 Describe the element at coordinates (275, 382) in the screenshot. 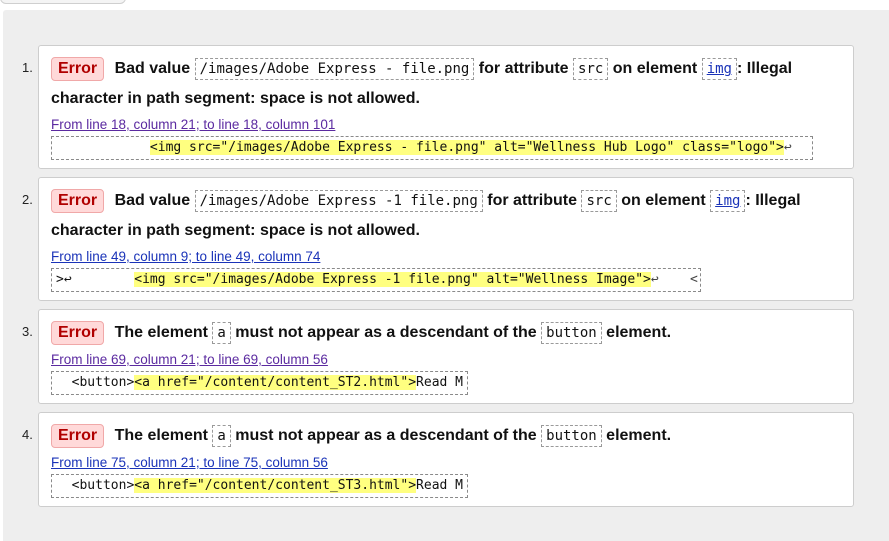

I see `extract-highlight: <a href="/content/content_ST2.html">` at that location.